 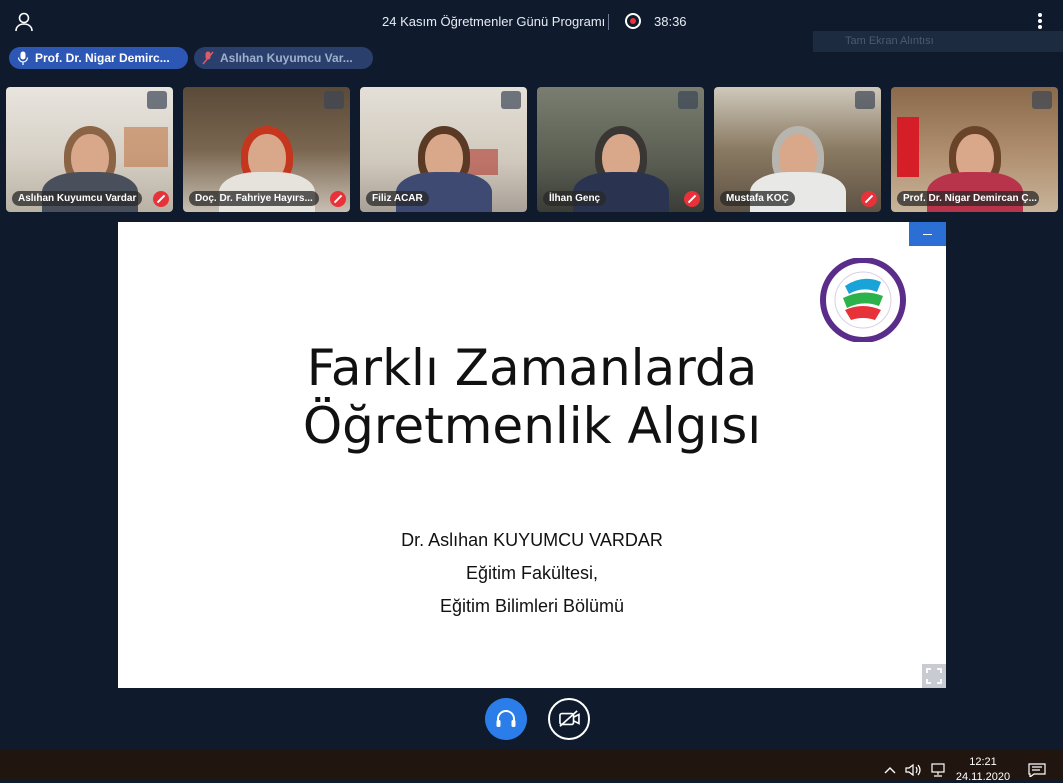 I want to click on slide-title: Farklı Zamanlarda Öğretmenlik Algısı, so click(x=532, y=397).